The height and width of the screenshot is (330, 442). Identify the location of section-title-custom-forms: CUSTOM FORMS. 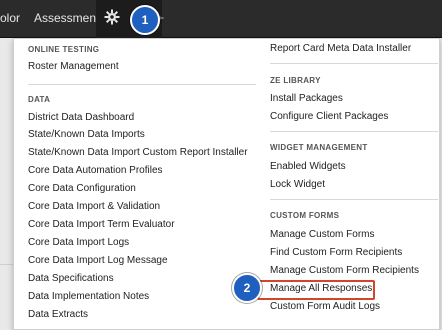
(305, 215).